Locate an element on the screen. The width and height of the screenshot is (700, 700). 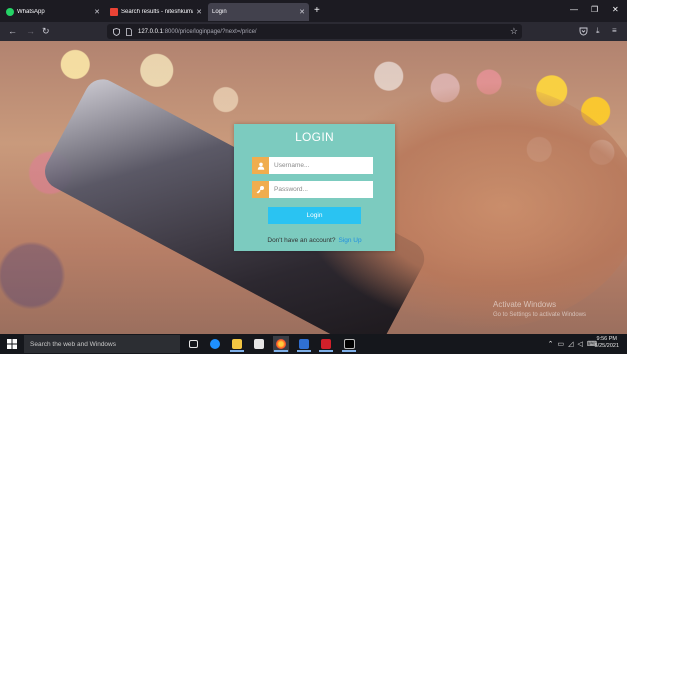
password-input is located at coordinates (321, 189).